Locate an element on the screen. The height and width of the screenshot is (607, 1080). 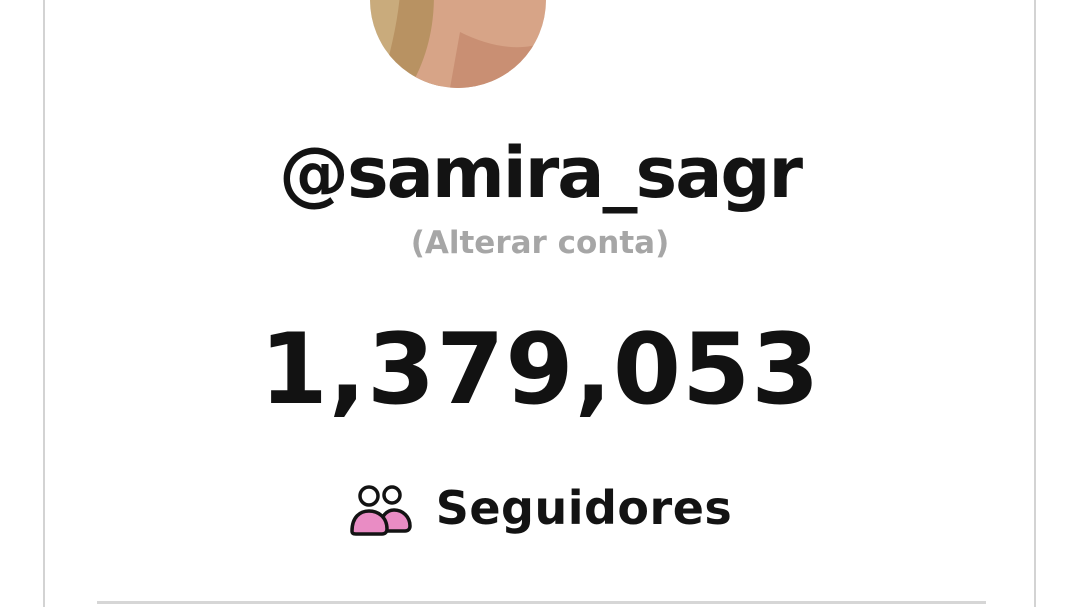
people-icon is located at coordinates (380, 510).